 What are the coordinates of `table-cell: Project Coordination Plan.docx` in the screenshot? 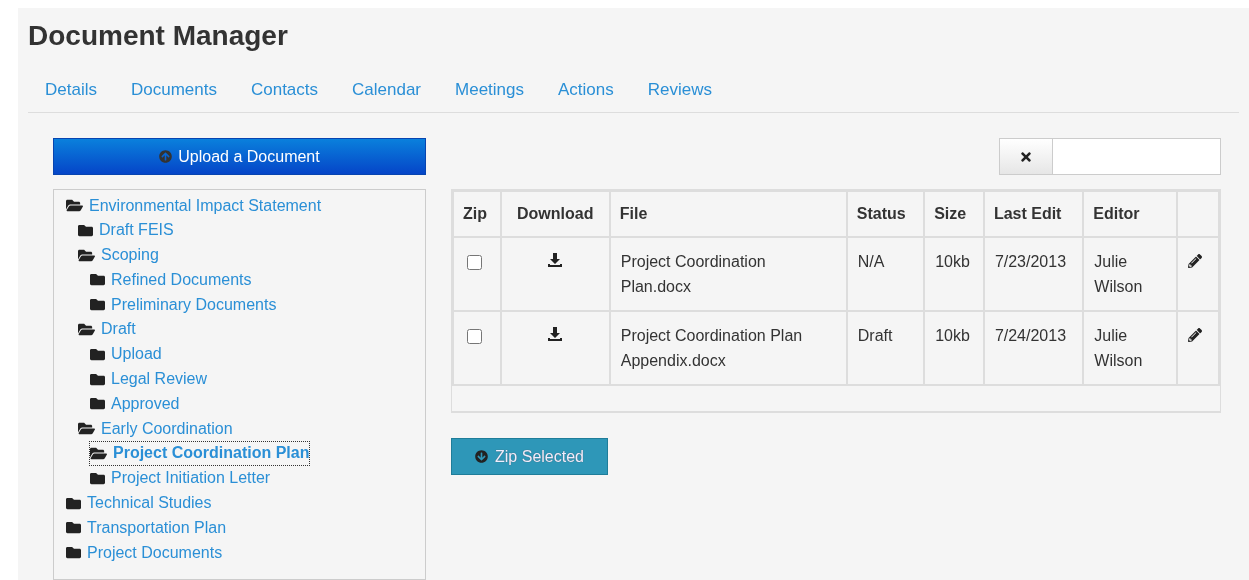 It's located at (728, 274).